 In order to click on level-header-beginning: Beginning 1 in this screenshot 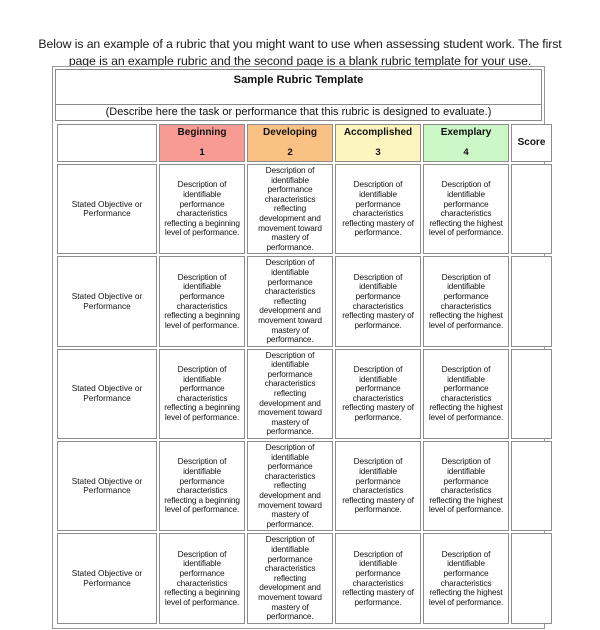, I will do `click(202, 143)`.